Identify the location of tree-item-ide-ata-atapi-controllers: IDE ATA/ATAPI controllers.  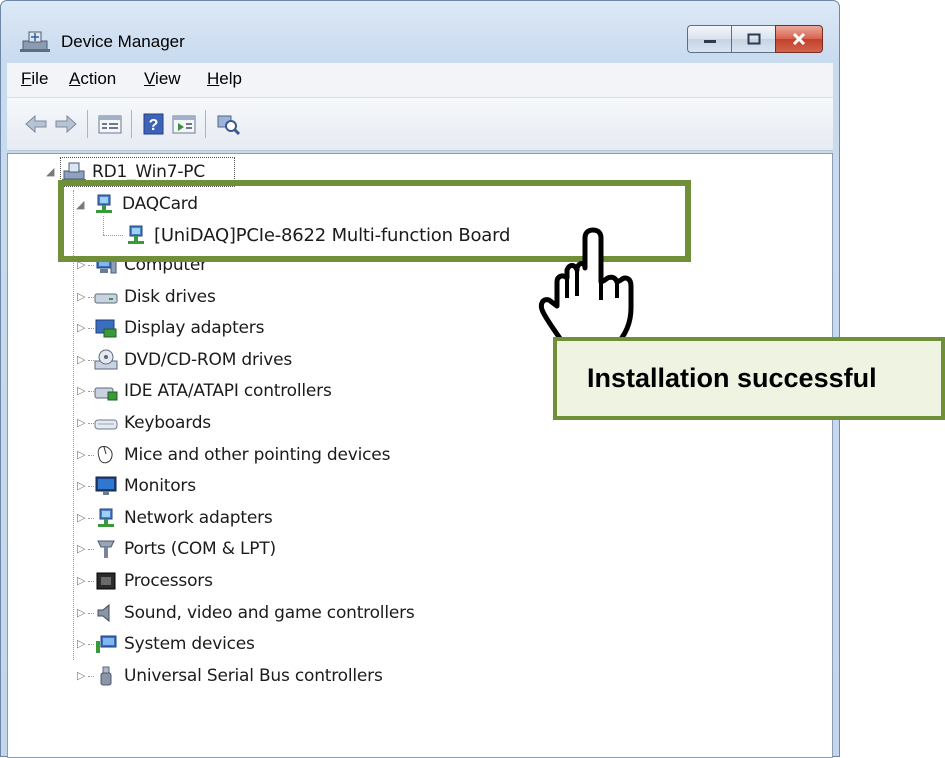
(213, 391).